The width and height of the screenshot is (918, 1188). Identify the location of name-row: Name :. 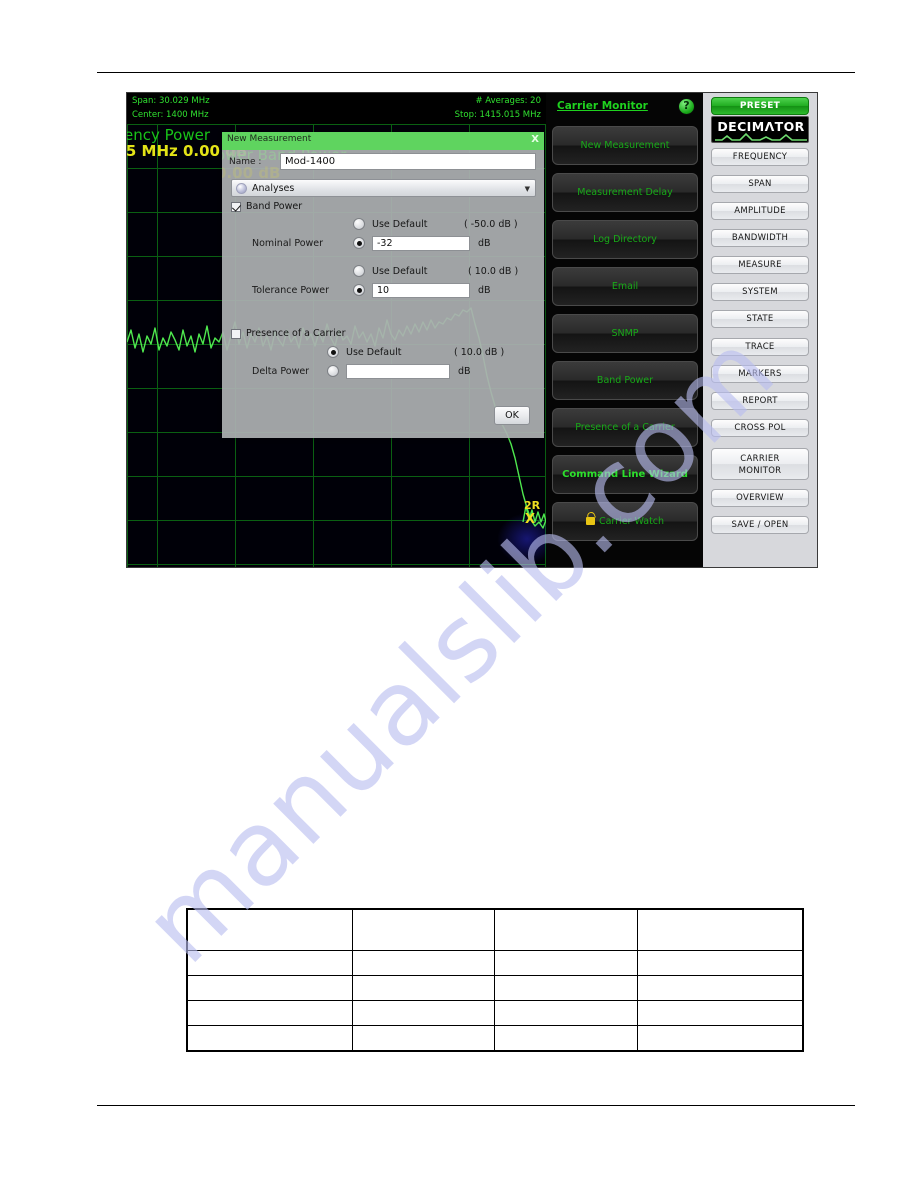
(383, 163).